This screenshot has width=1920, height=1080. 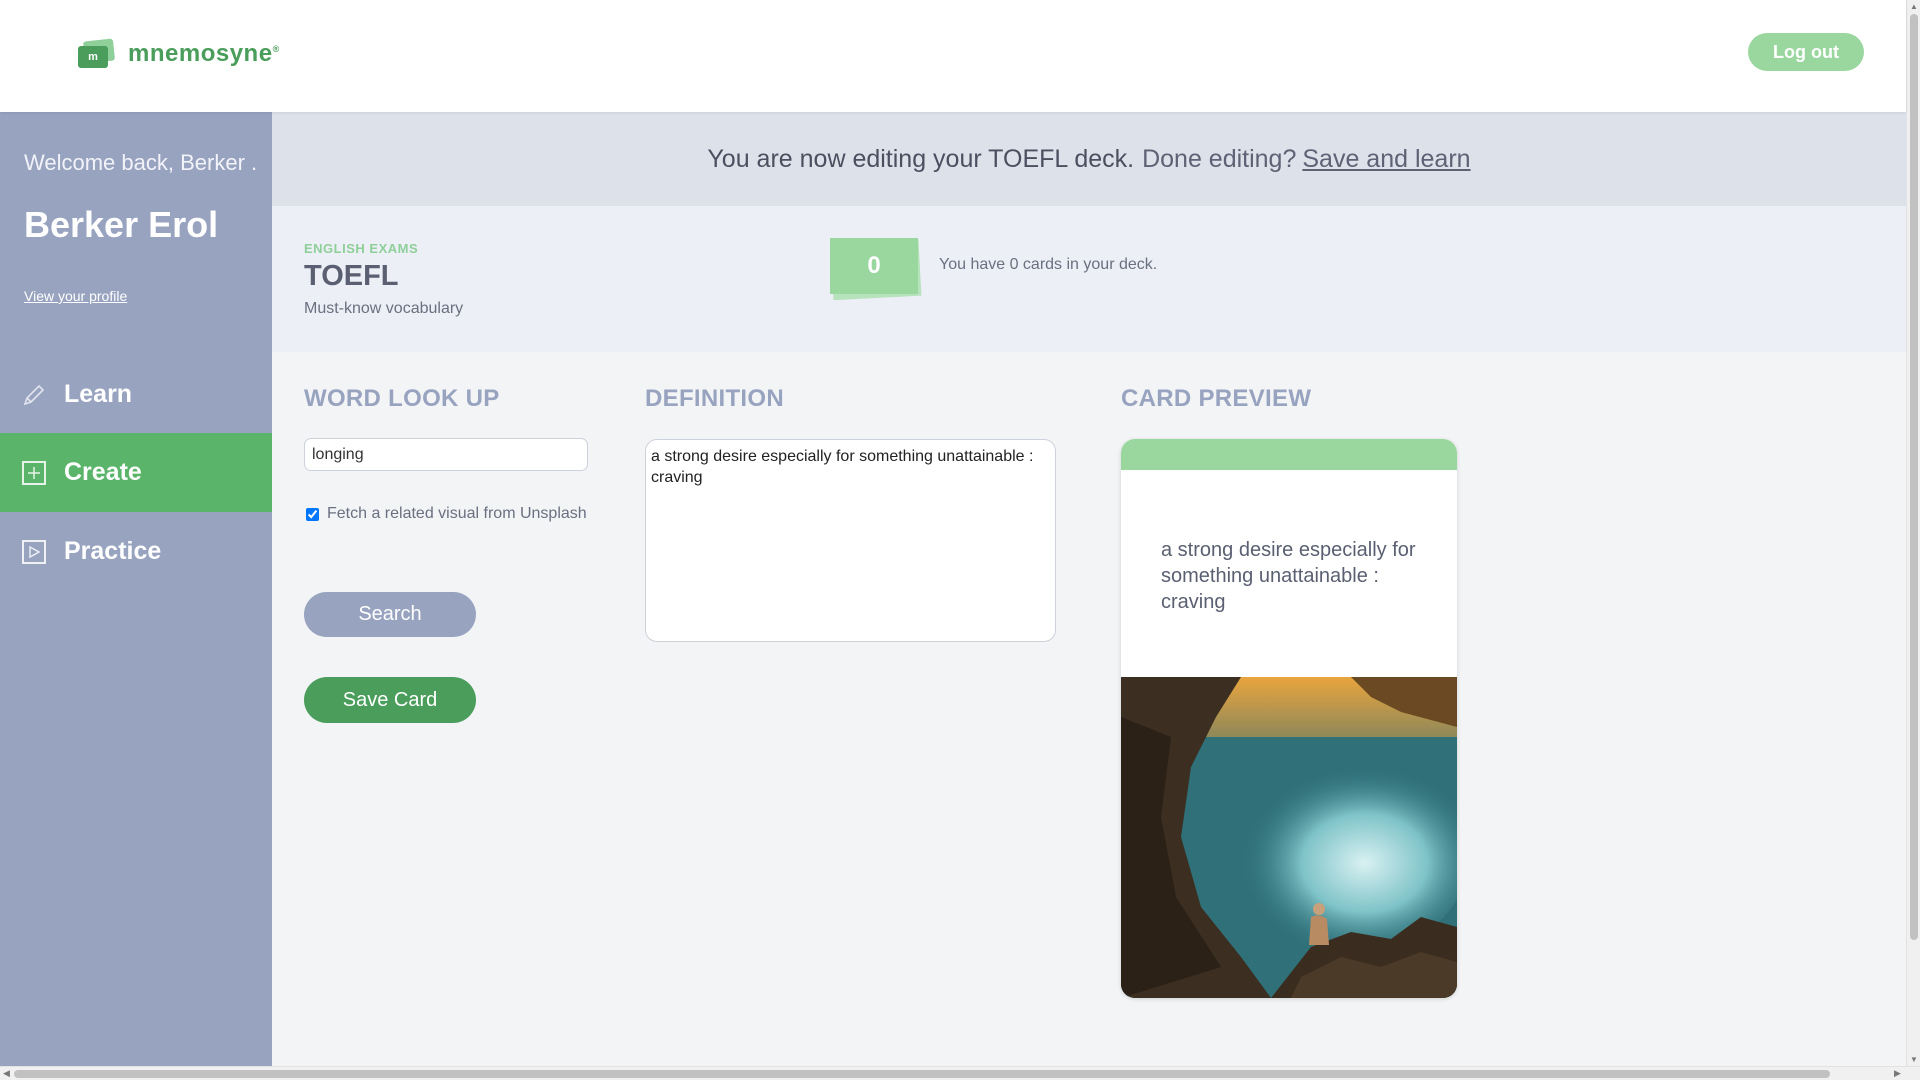 I want to click on sidebar-item-label: Practice, so click(x=113, y=551).